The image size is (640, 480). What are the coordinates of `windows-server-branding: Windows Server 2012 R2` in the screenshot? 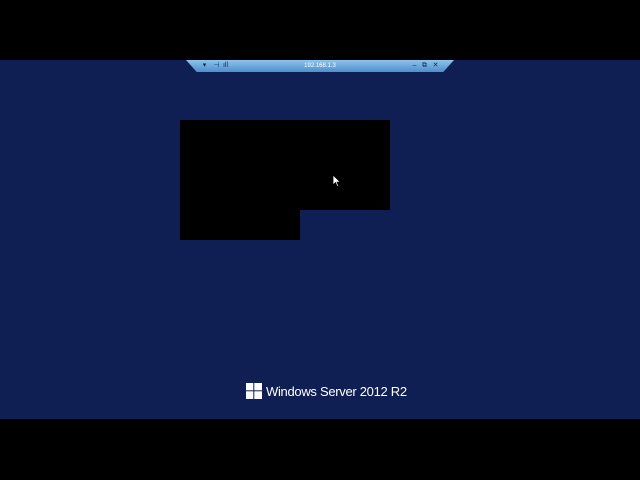 It's located at (326, 391).